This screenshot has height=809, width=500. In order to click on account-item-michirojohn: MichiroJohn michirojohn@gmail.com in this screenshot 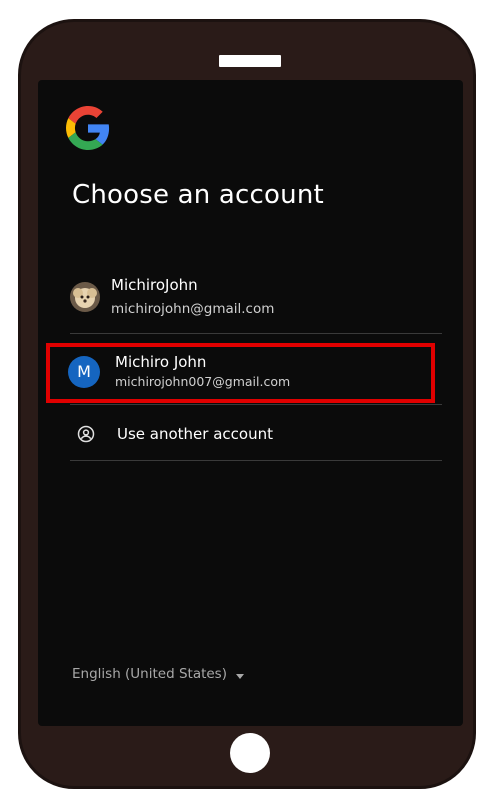, I will do `click(256, 303)`.